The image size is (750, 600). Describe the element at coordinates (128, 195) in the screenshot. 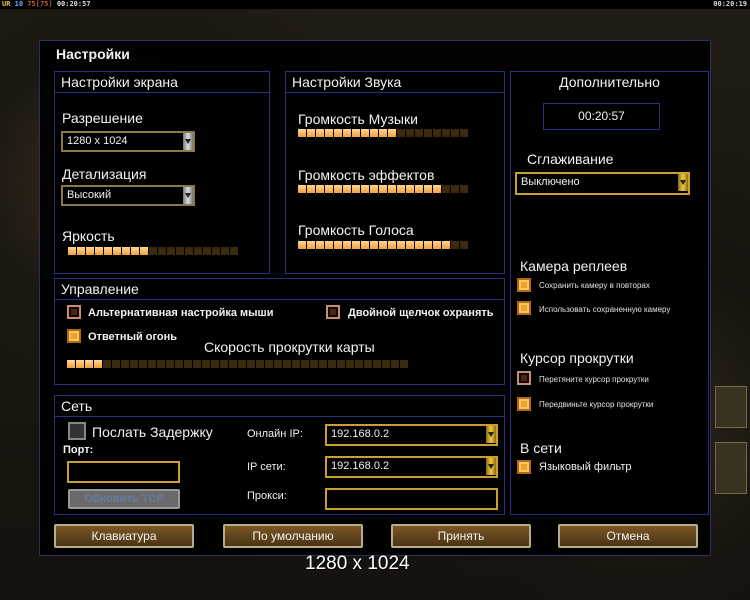

I see `detail-dropdown: Высокий` at that location.